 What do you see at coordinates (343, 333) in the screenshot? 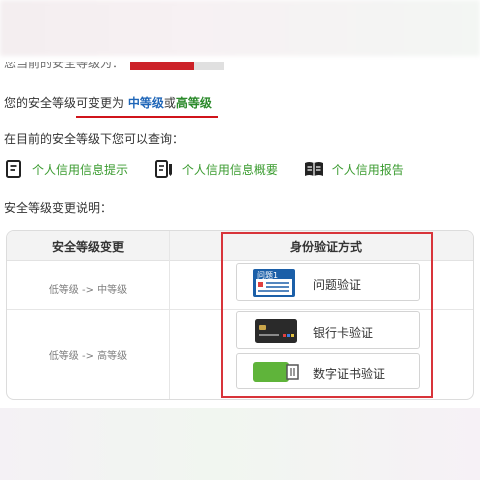
I see `bank-card-verify-label: 银行卡验证` at bounding box center [343, 333].